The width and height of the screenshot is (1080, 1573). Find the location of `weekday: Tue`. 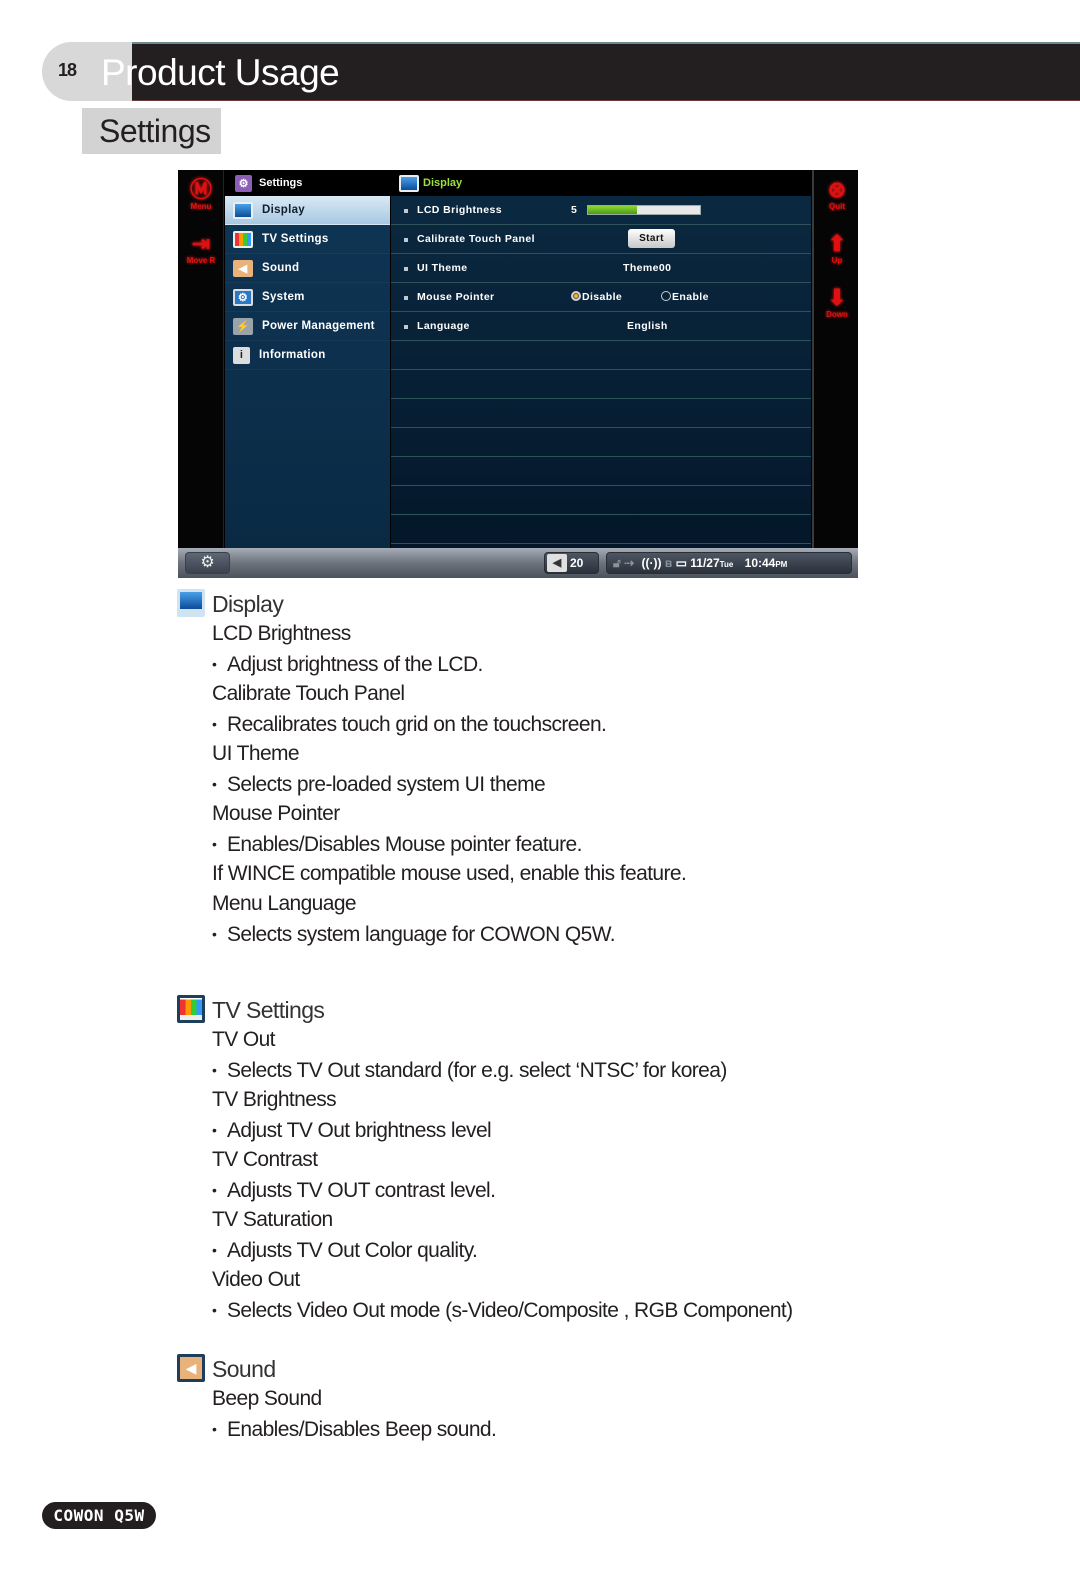

weekday: Tue is located at coordinates (726, 564).